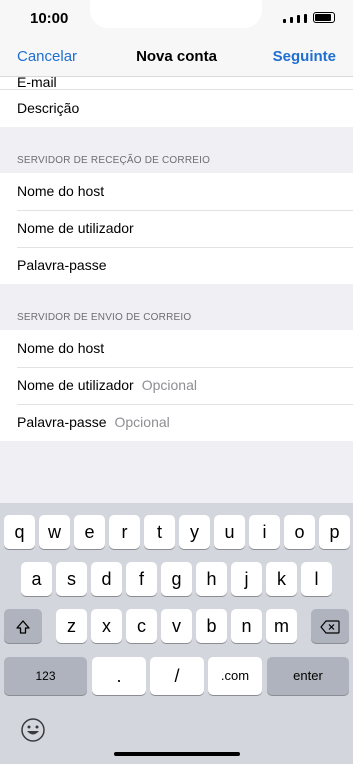 The image size is (353, 764). What do you see at coordinates (47, 56) in the screenshot?
I see `cancel-button: Cancelar` at bounding box center [47, 56].